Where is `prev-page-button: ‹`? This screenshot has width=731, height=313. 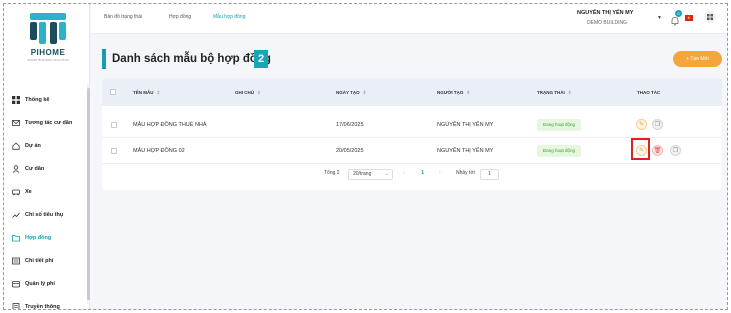
prev-page-button: ‹ is located at coordinates (404, 173).